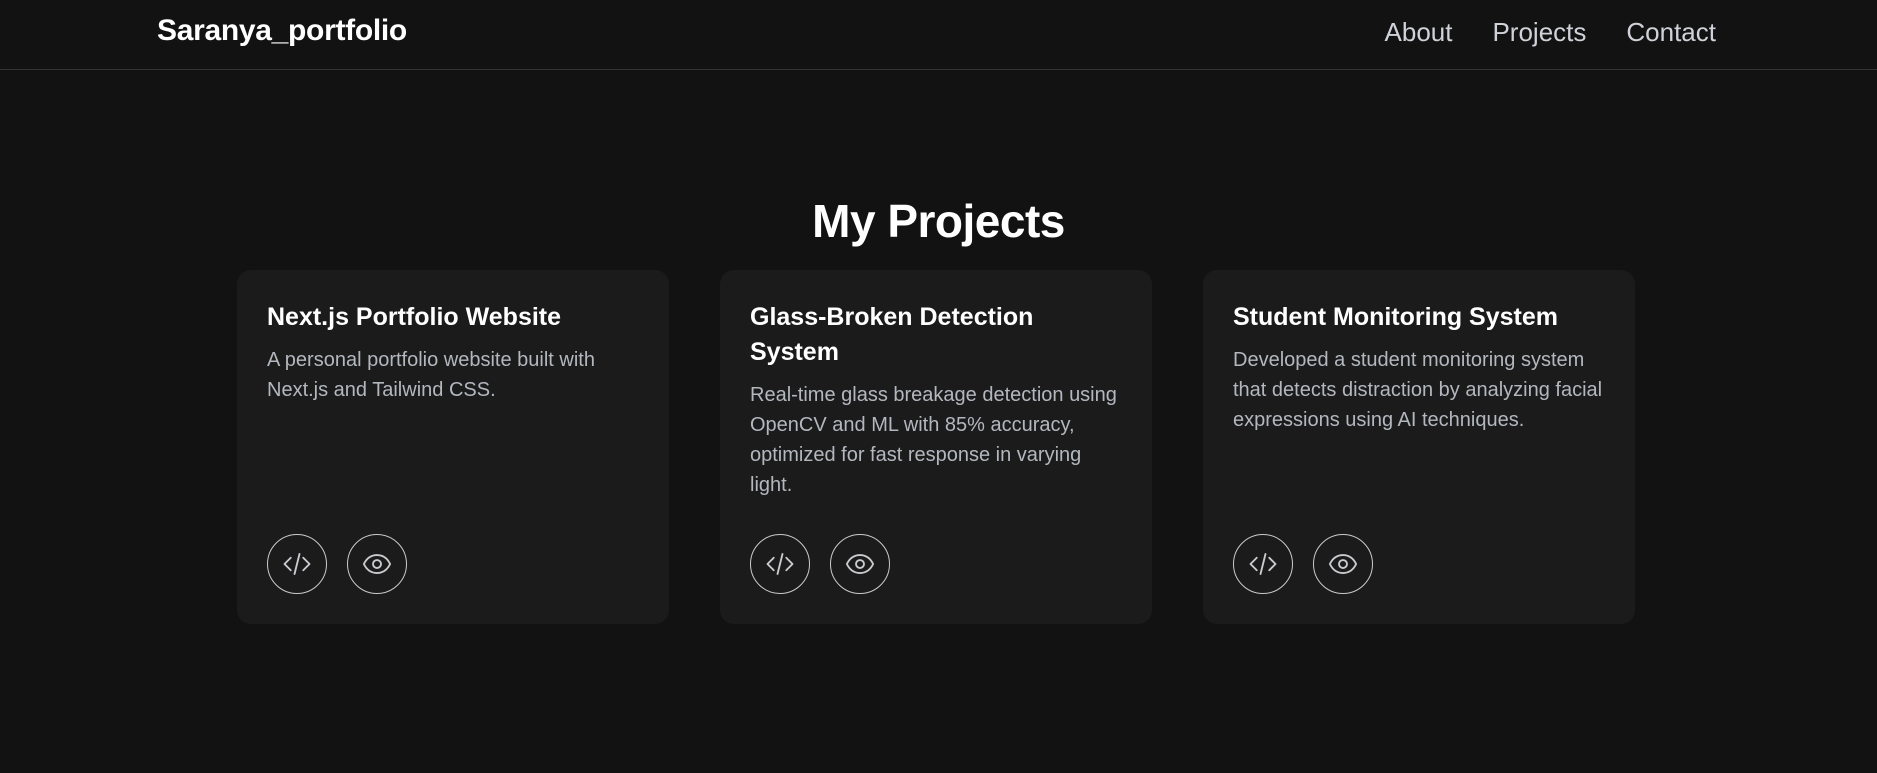  What do you see at coordinates (414, 317) in the screenshot?
I see `project-title: Next.js Portfolio Website` at bounding box center [414, 317].